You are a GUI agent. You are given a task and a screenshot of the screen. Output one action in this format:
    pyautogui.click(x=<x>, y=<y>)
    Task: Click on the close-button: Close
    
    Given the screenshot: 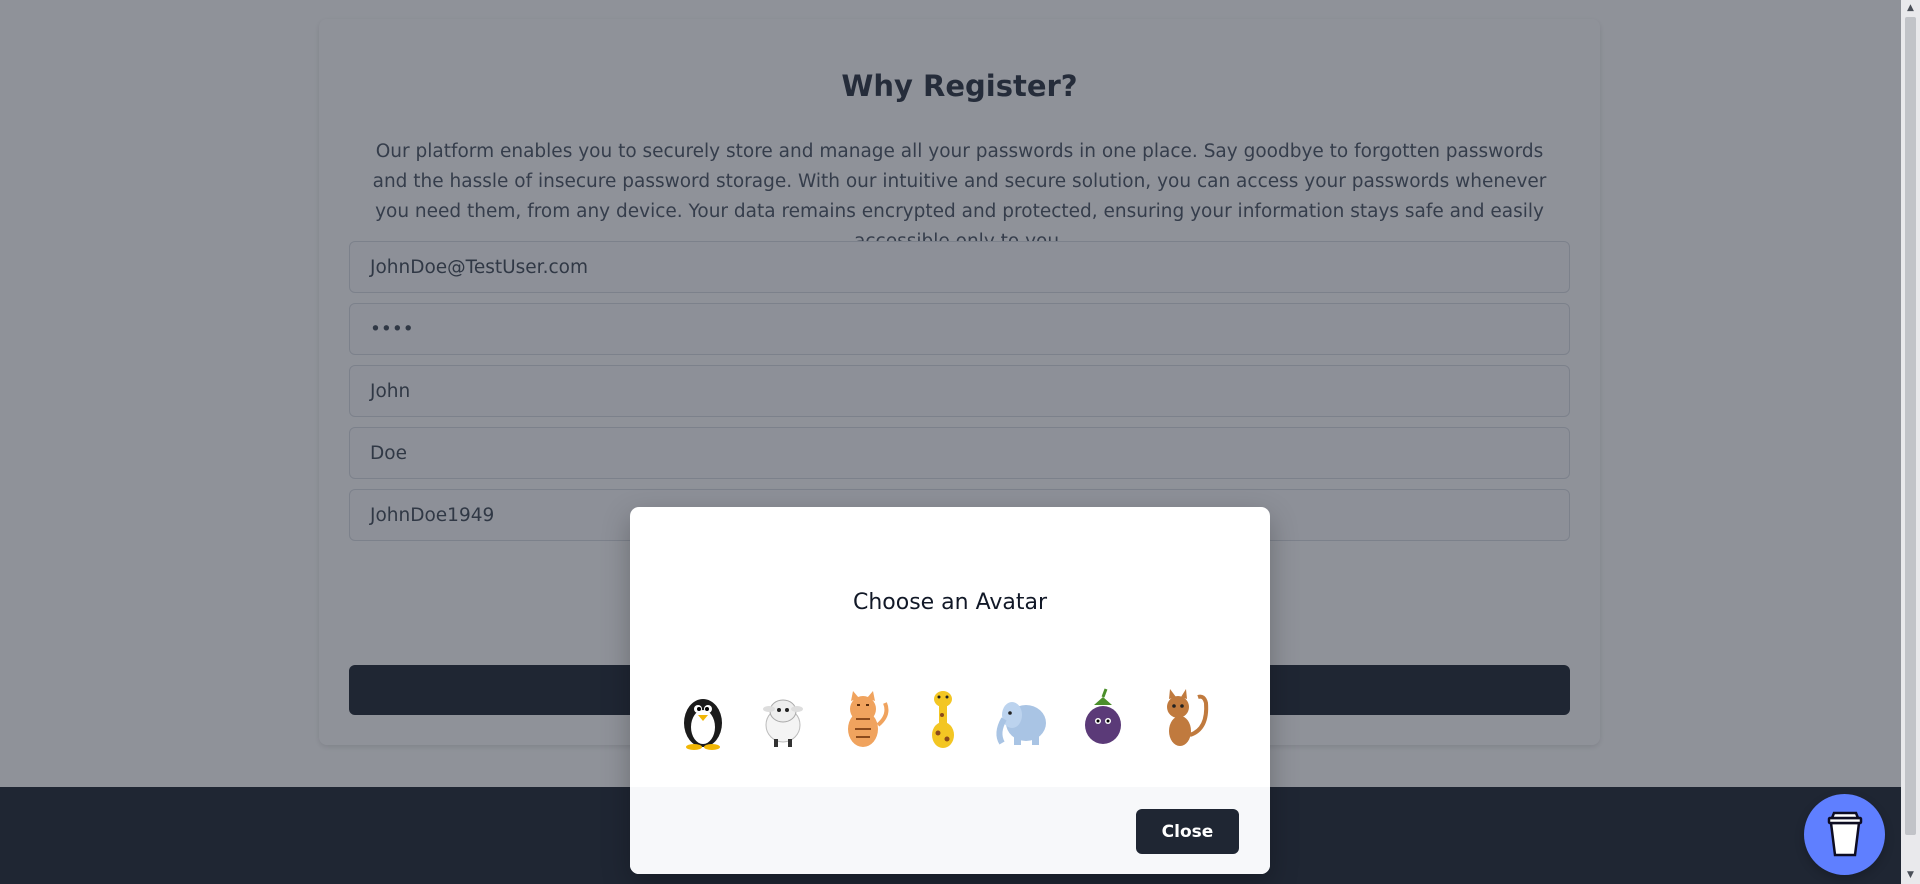 What is the action you would take?
    pyautogui.click(x=1187, y=831)
    